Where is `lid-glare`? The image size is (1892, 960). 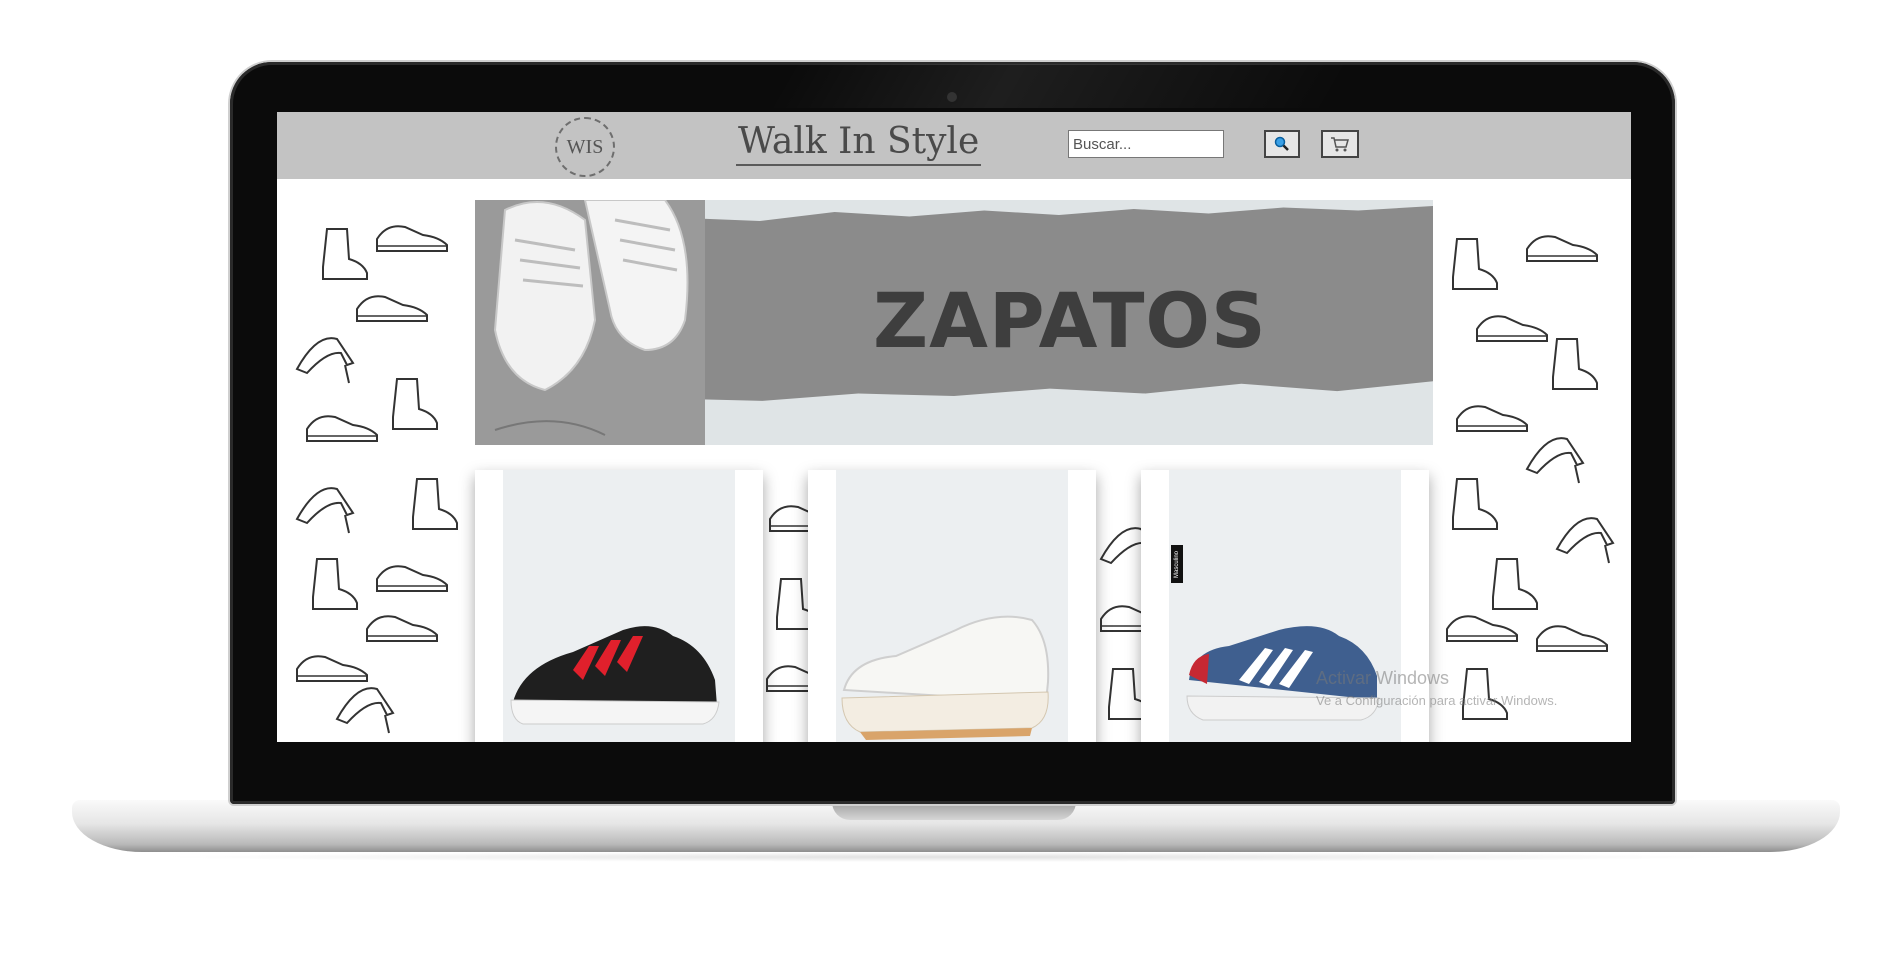
lid-glare is located at coordinates (1060, 86).